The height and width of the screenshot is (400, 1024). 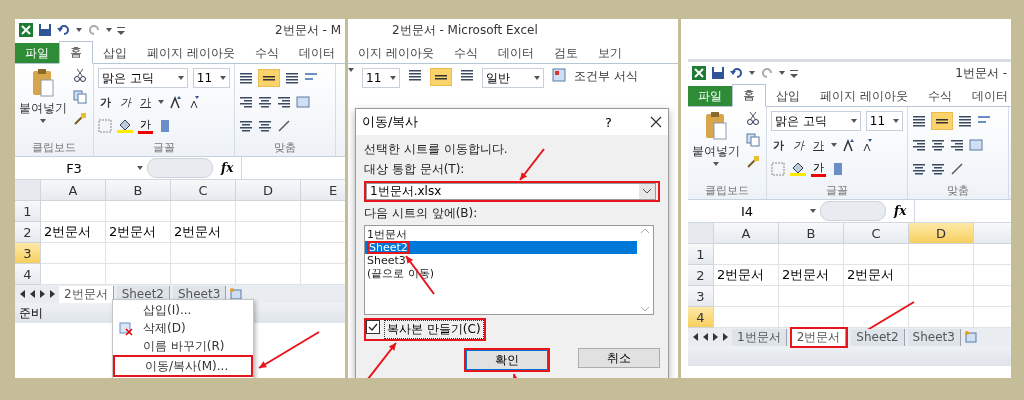 I want to click on ribbon-tab: 페이지 레이아웃, so click(x=191, y=53).